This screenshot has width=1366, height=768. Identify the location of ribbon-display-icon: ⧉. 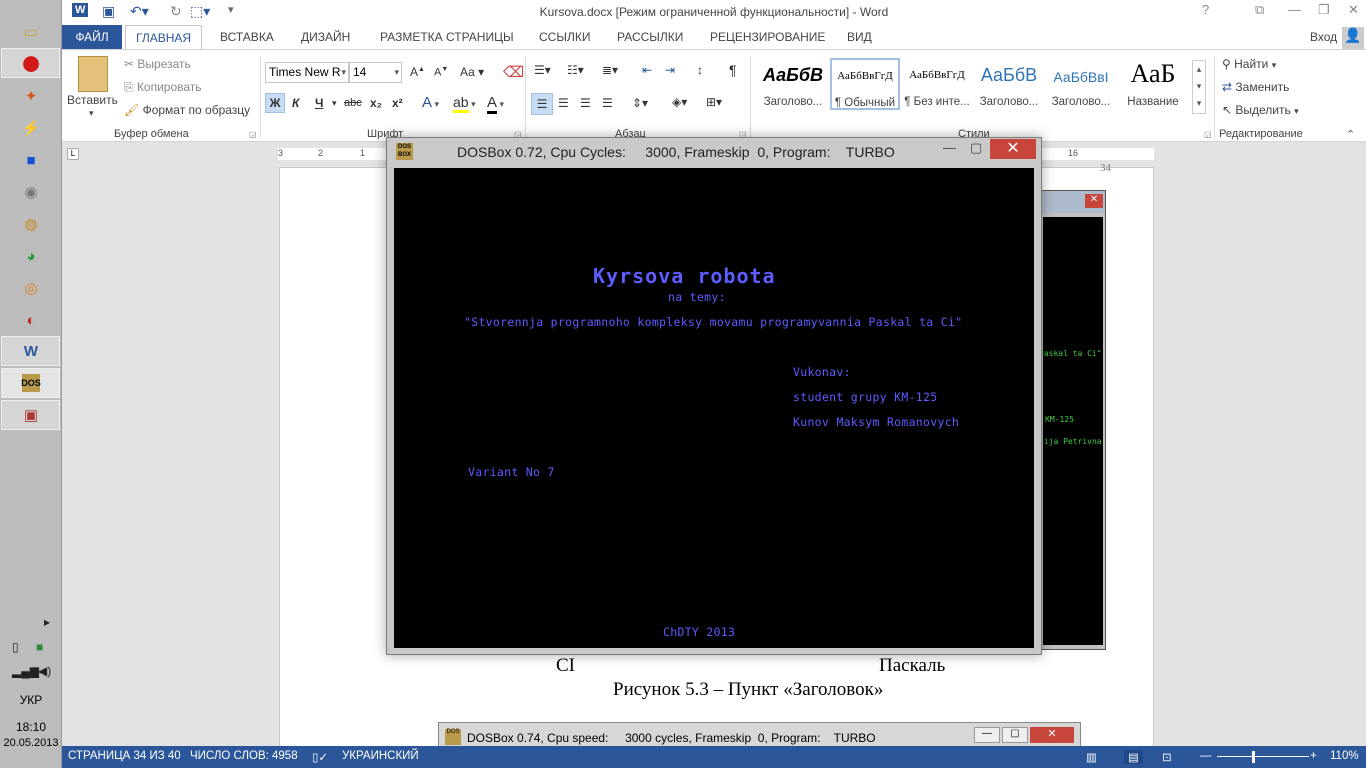
(1259, 10).